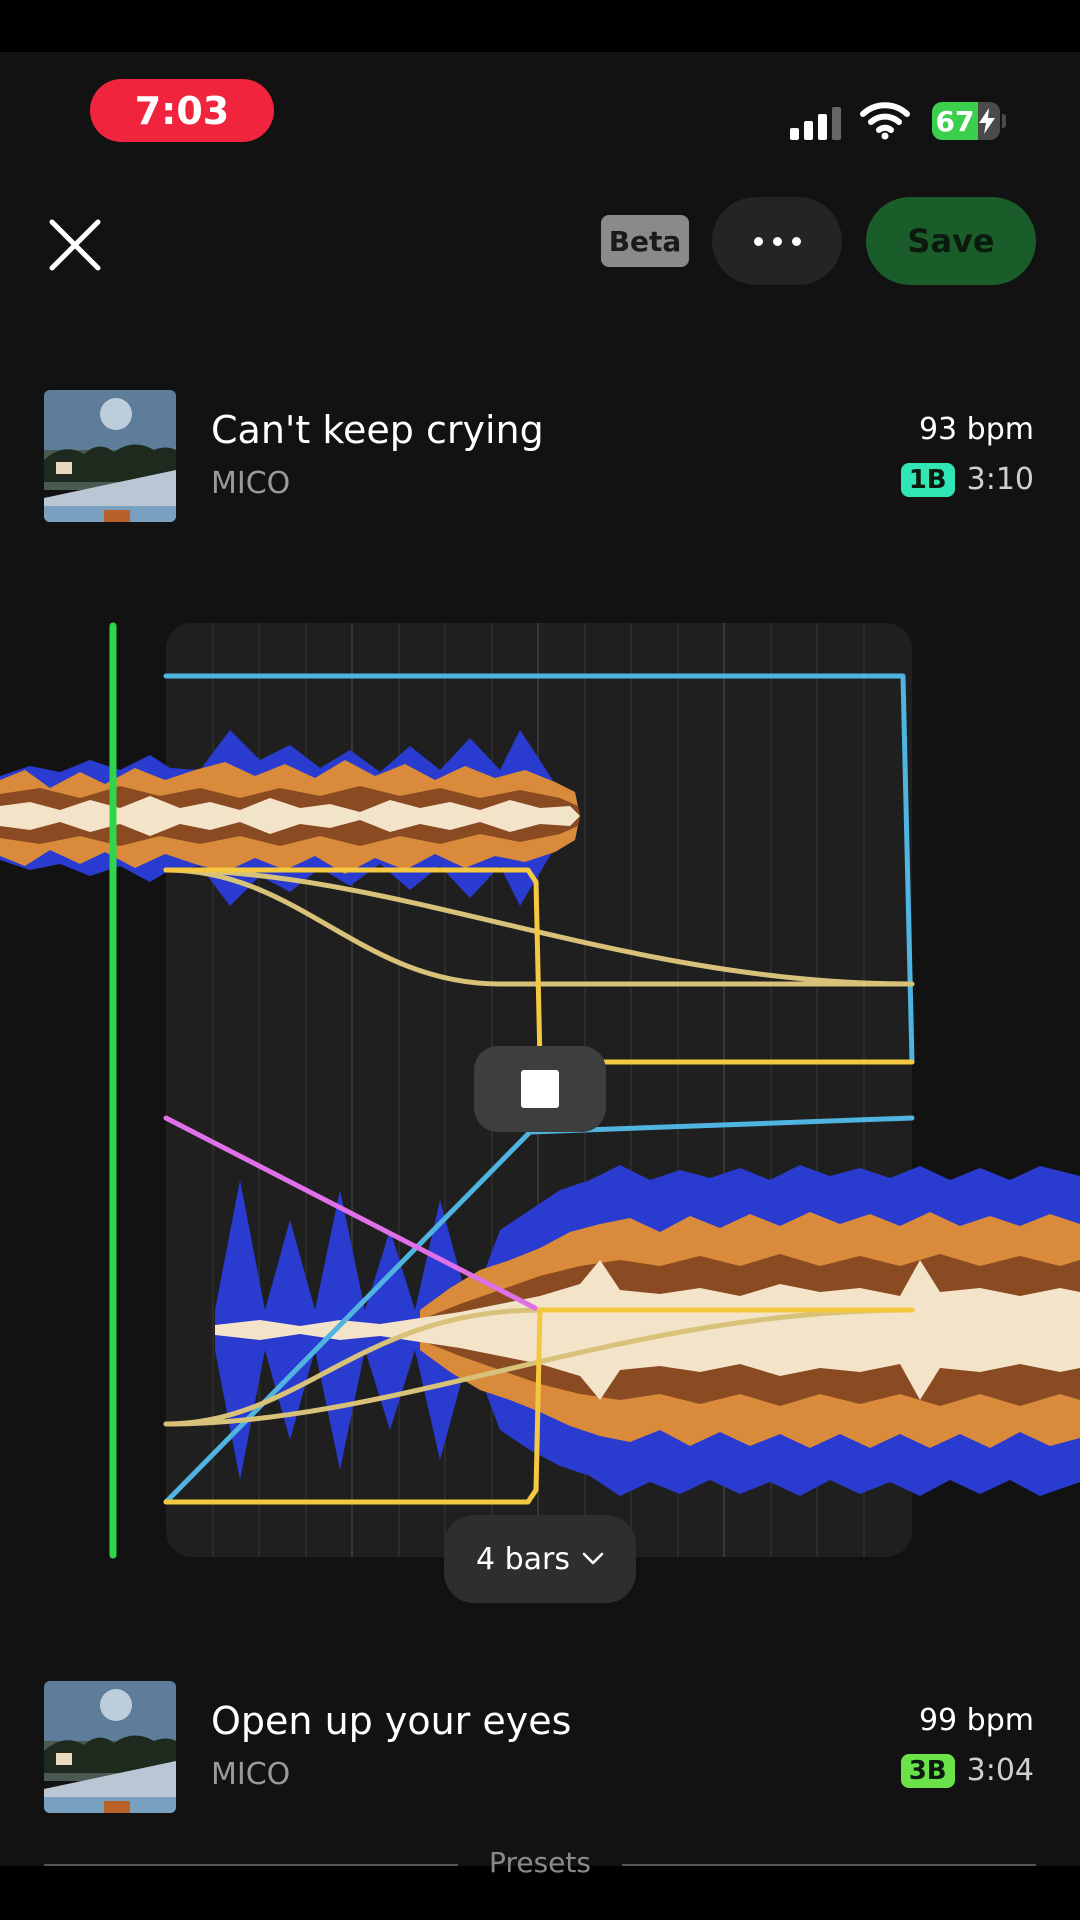 The height and width of the screenshot is (1920, 1080). I want to click on transition-length-dropdown: 4 bars, so click(540, 1559).